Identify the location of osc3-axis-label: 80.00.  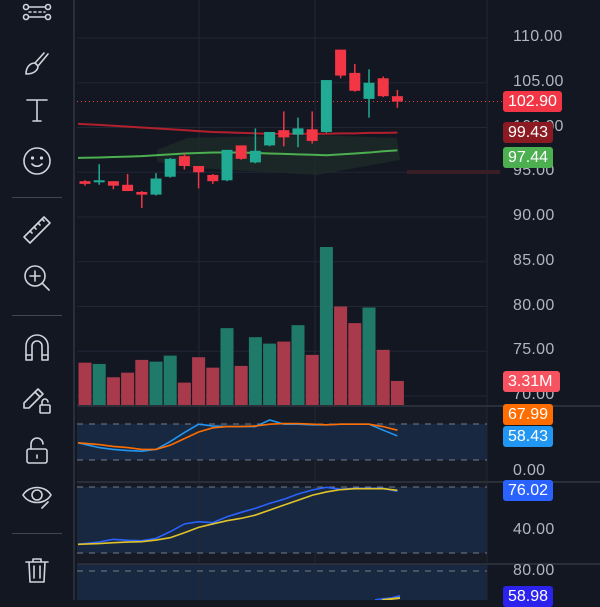
(534, 570).